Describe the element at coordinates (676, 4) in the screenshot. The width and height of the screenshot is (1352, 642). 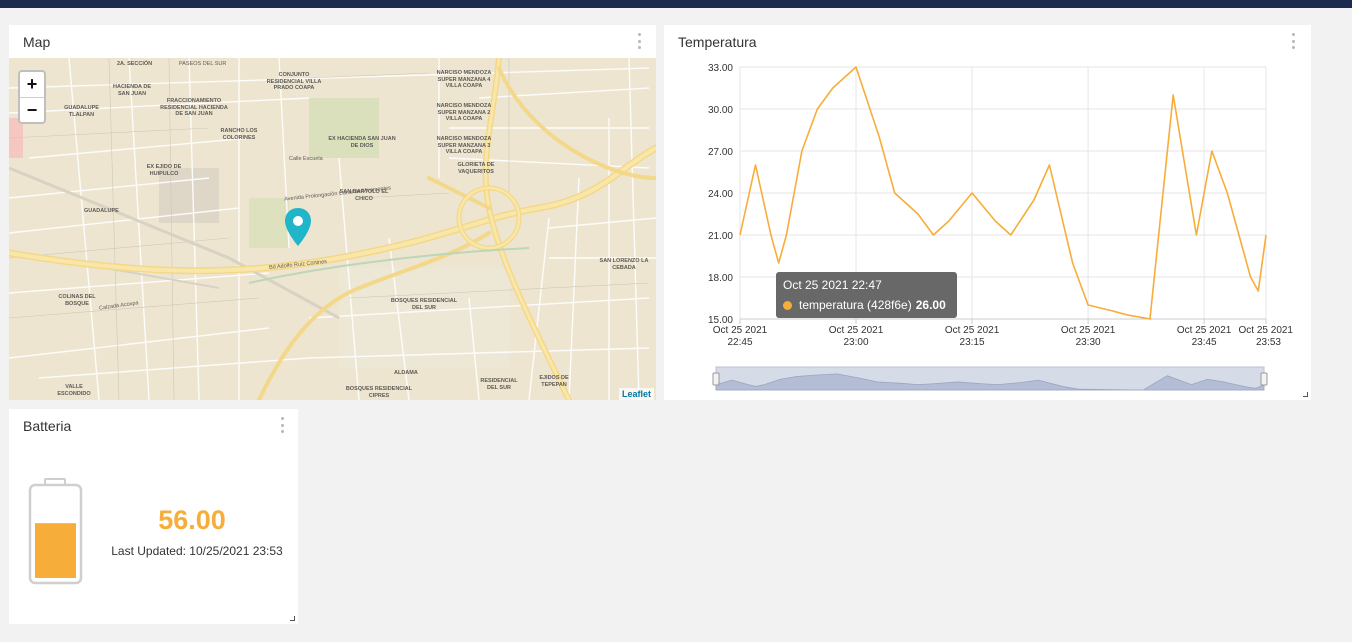
I see `top-navigation-bar` at that location.